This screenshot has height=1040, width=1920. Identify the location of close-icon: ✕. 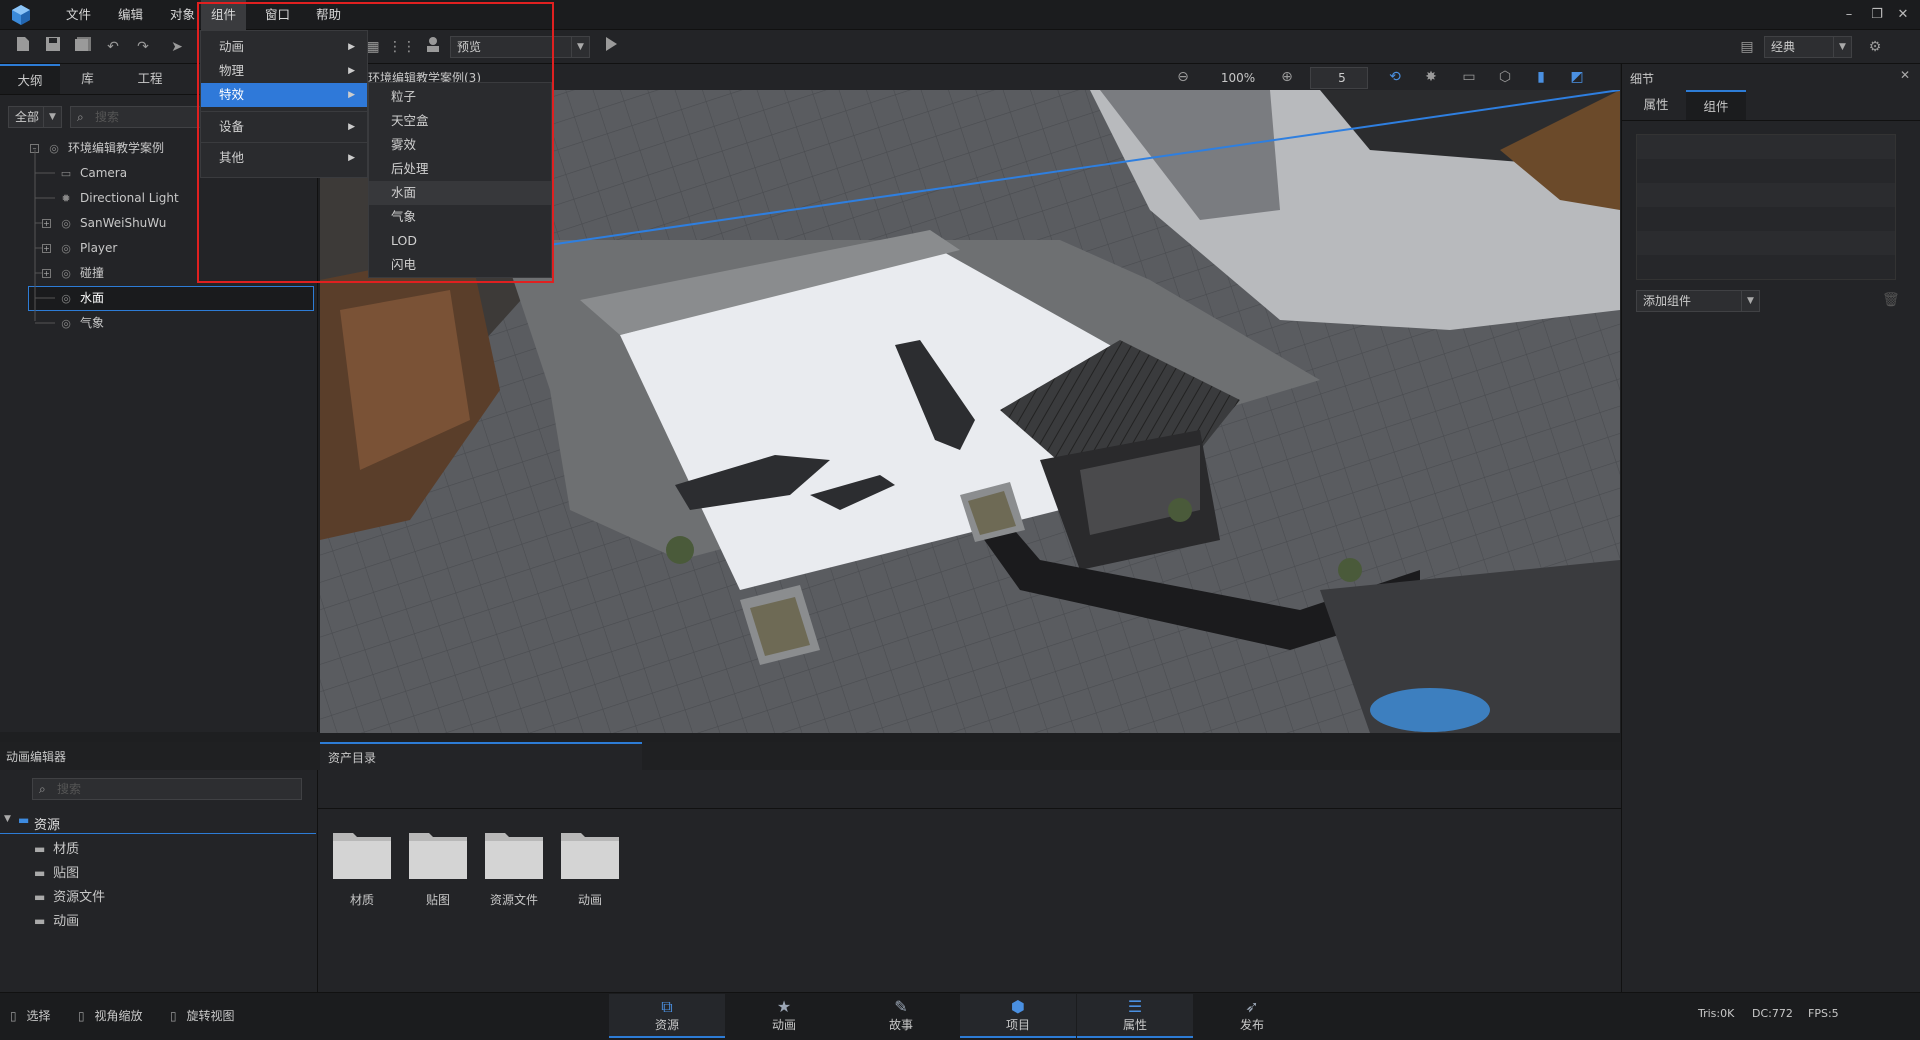
(1905, 75).